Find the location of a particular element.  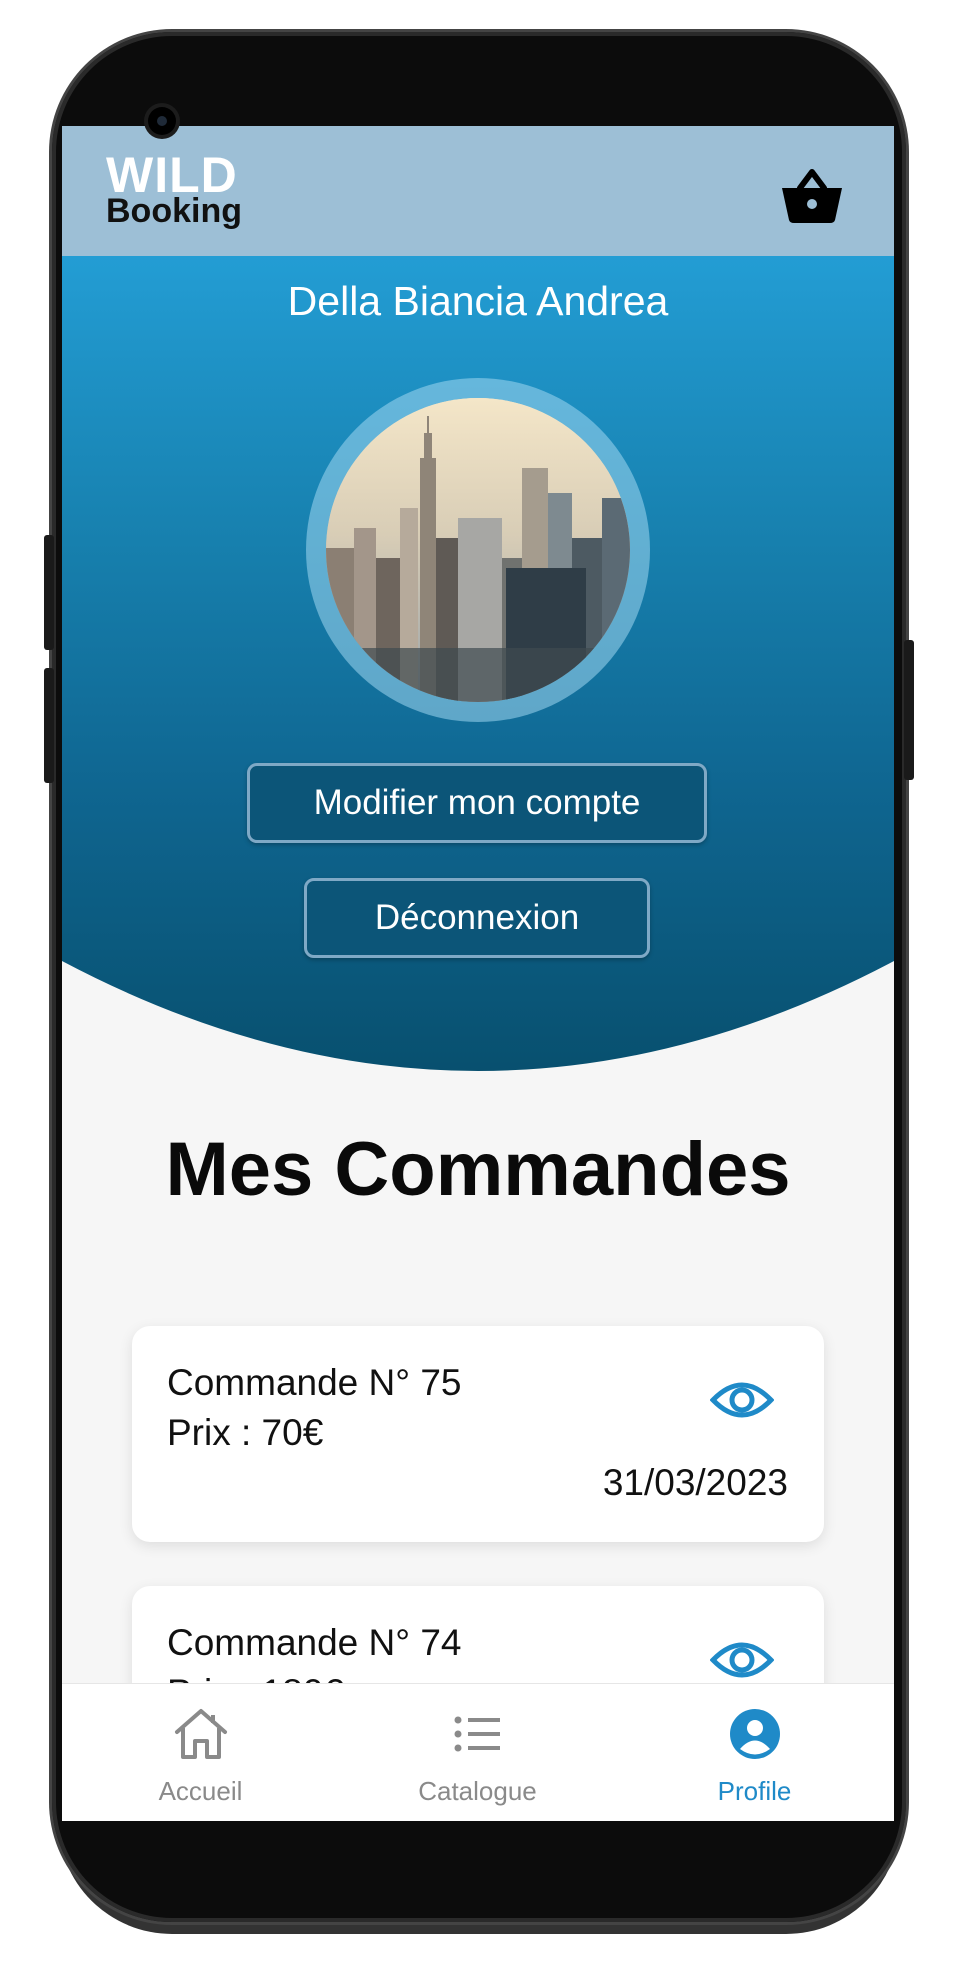

order-number: Commande N° 74 is located at coordinates (314, 1642).